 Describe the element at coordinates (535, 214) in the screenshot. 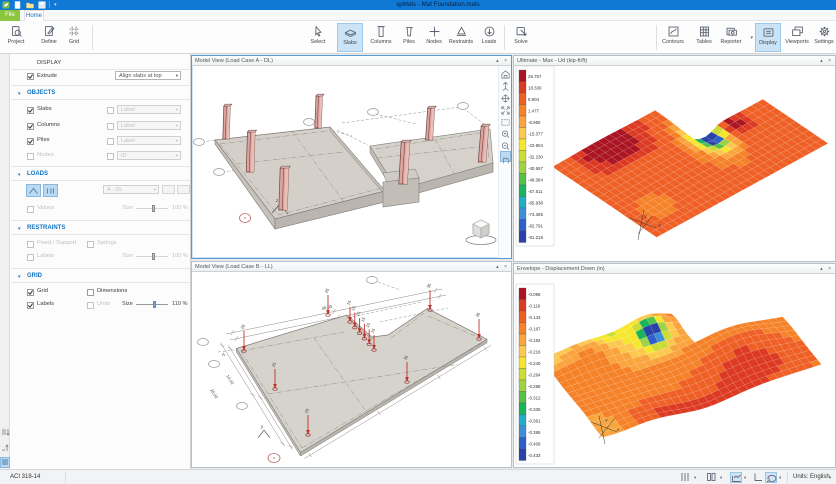

I see `svg-text: -74.365` at that location.